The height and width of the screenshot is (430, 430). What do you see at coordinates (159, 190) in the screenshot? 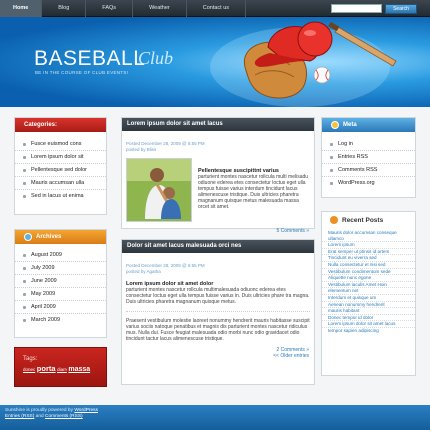
I see `post-photo` at bounding box center [159, 190].